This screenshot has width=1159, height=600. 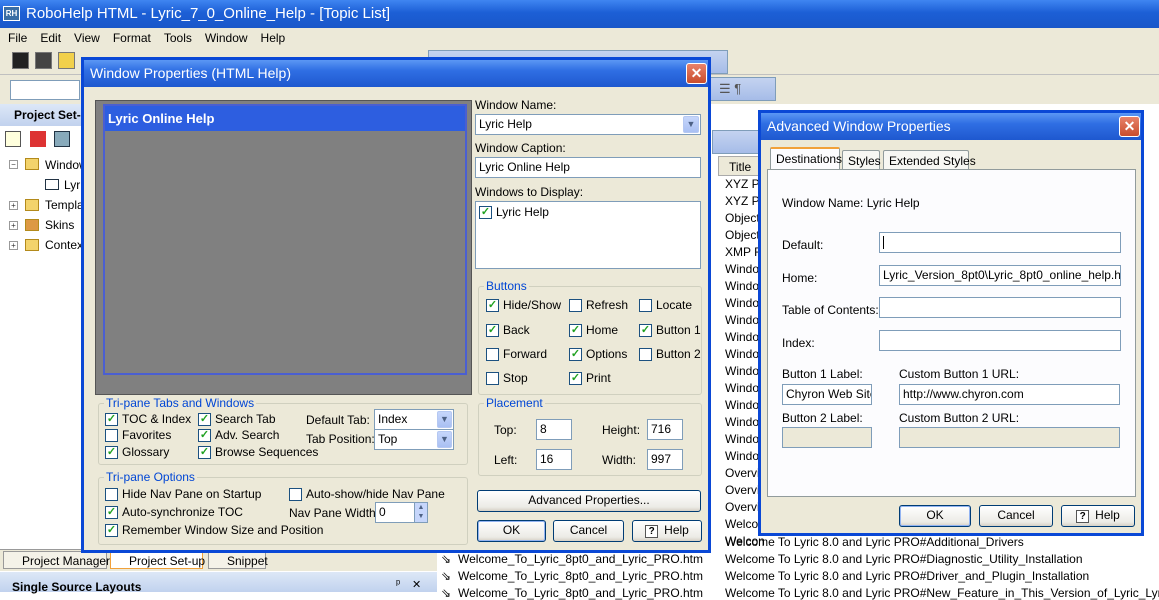 I want to click on button1-label-input: Chyron Web Site, so click(x=827, y=394).